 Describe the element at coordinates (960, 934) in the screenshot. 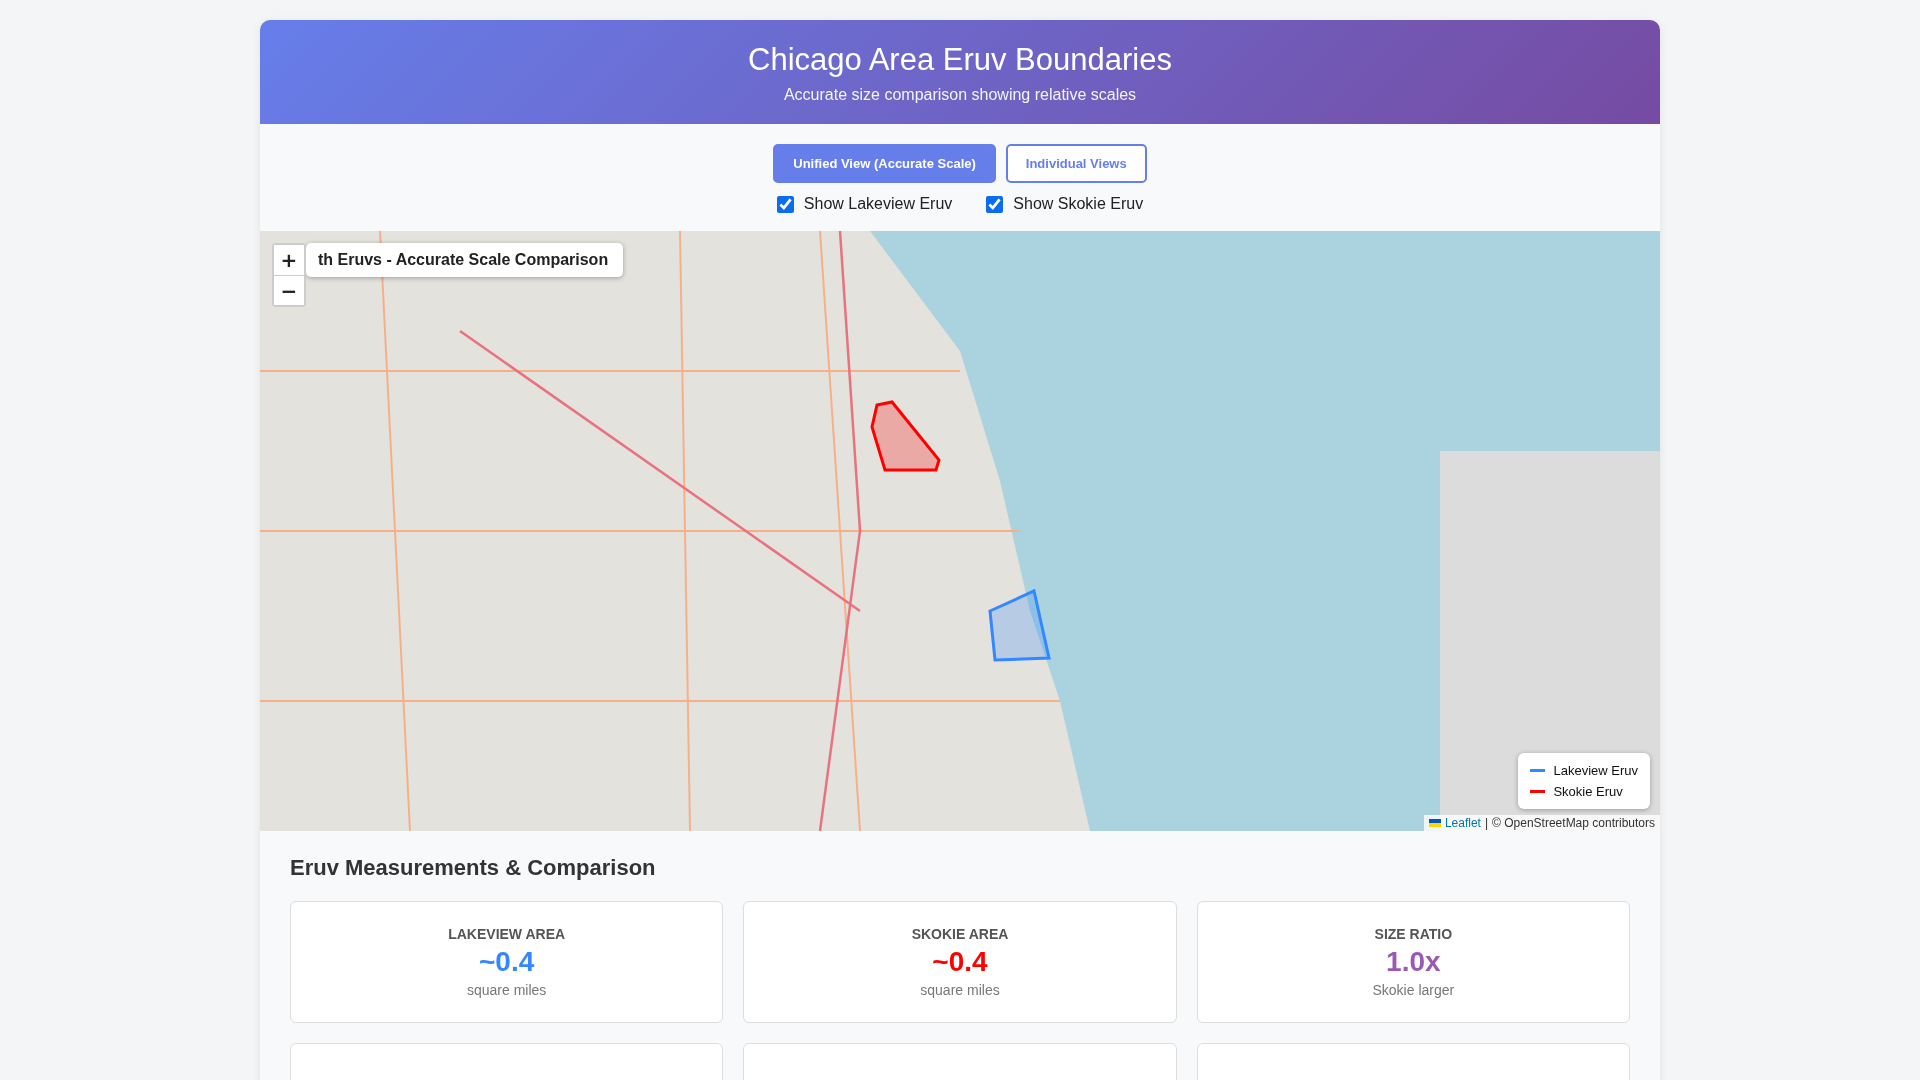

I see `stat-label: SKOKIE AREA` at that location.